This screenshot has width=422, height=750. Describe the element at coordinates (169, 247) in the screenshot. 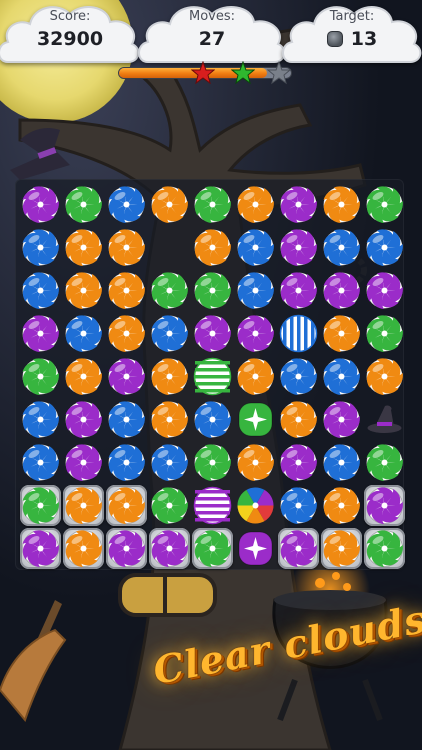

I see `board-cell-empty` at that location.